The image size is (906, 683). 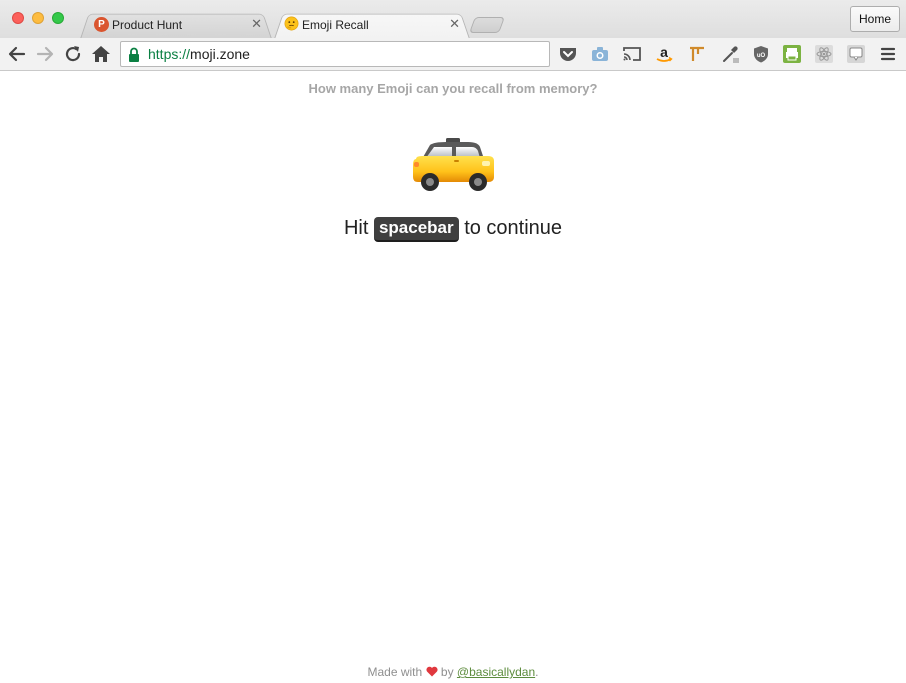 I want to click on instruction-text: Hit spacebar to continue, so click(x=453, y=229).